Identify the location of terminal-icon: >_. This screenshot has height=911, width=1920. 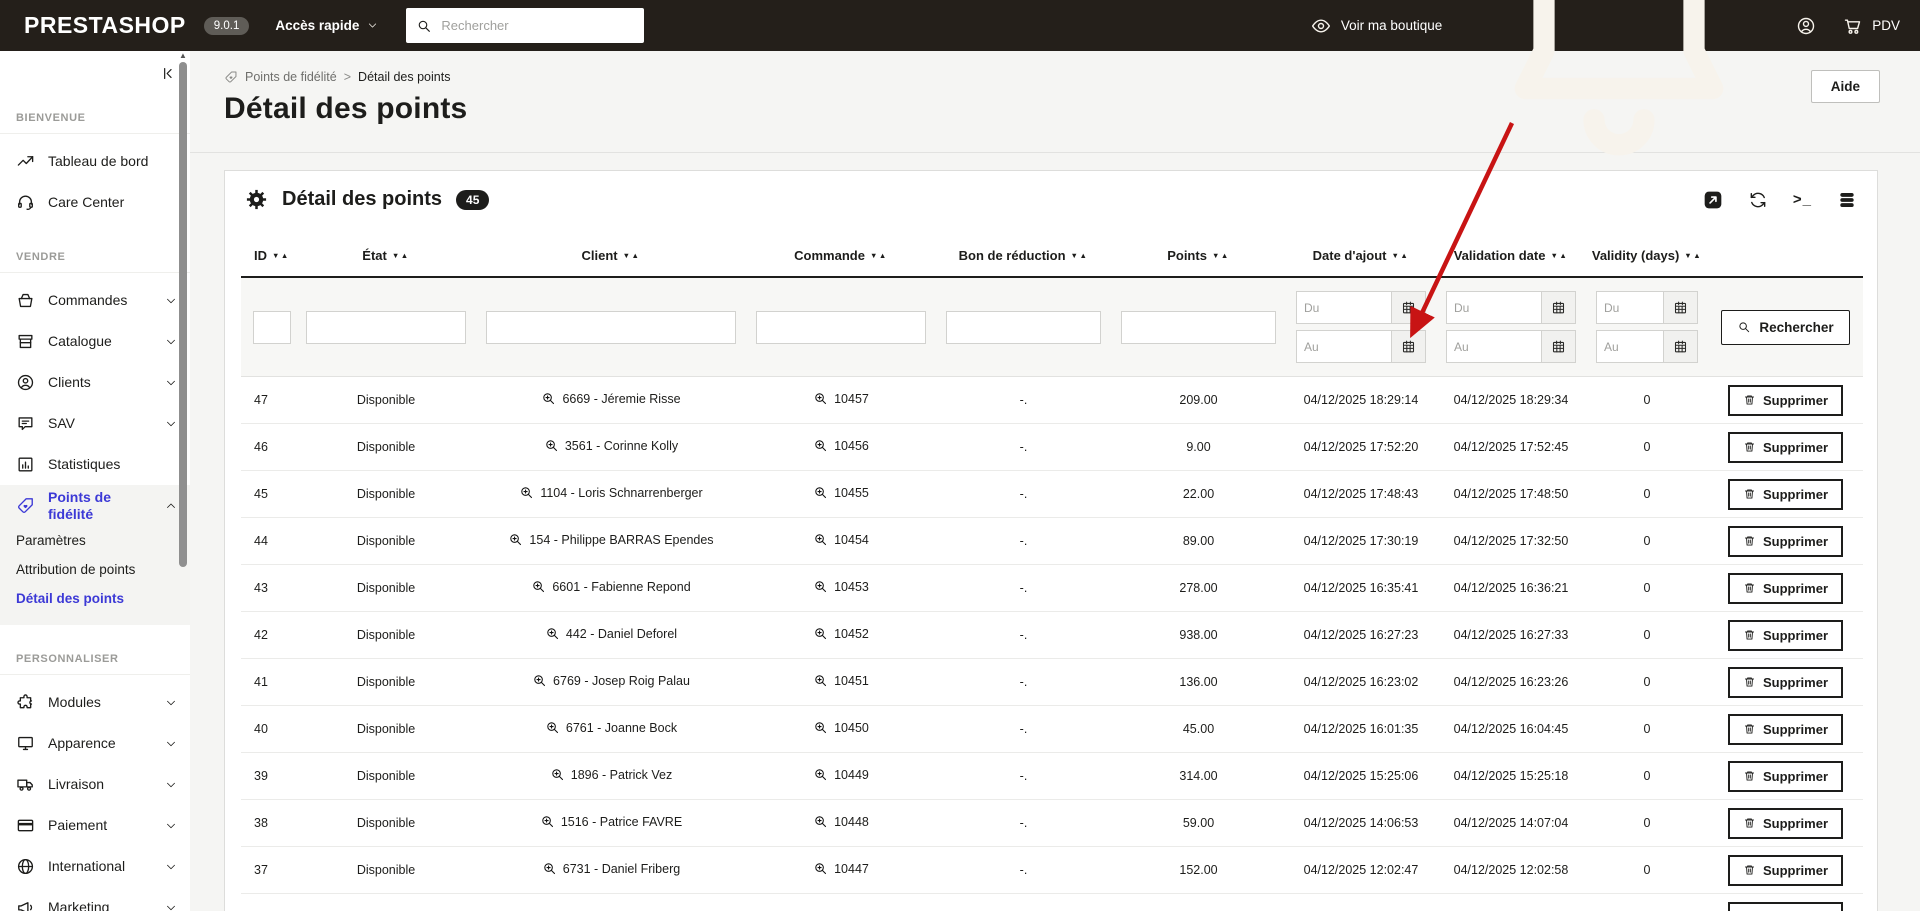
(1802, 199).